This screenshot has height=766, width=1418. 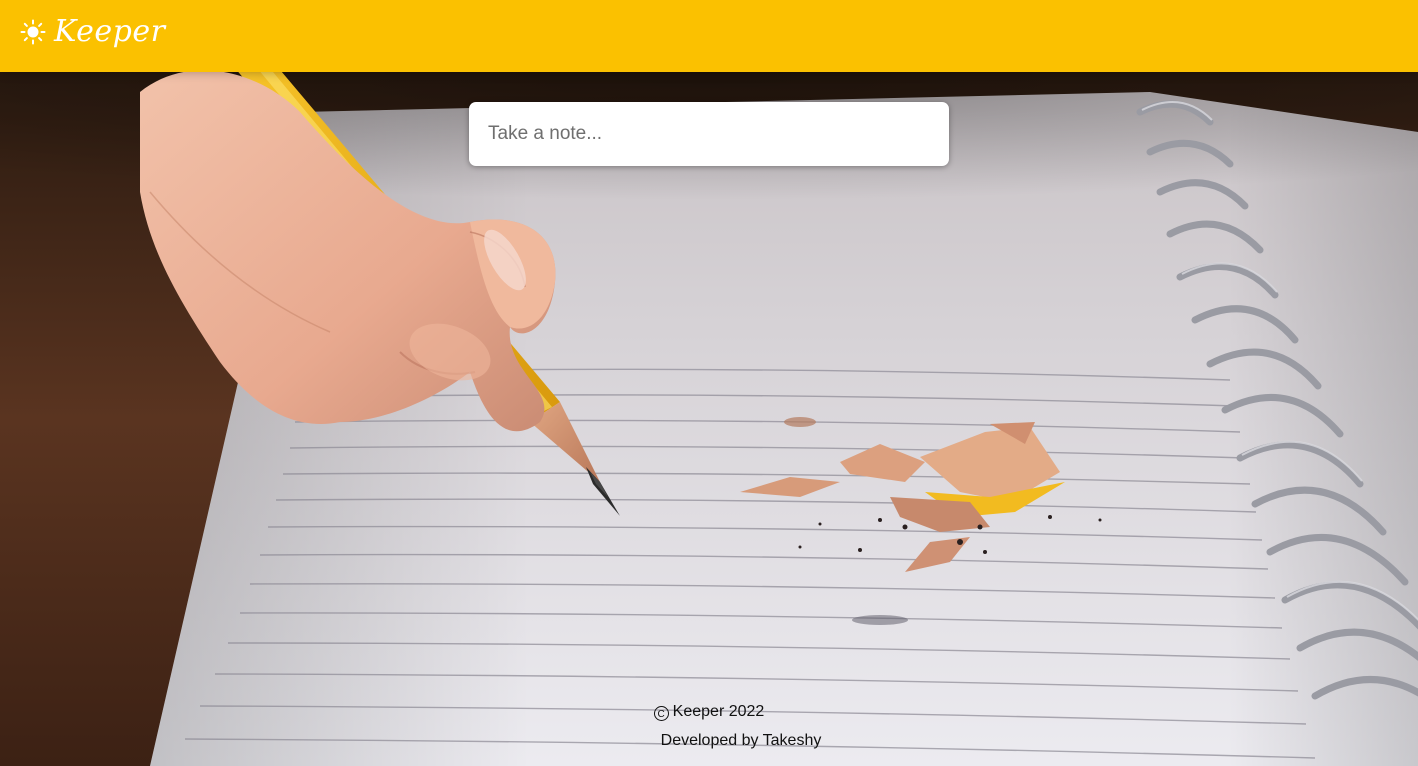 What do you see at coordinates (33, 32) in the screenshot?
I see `sun-icon` at bounding box center [33, 32].